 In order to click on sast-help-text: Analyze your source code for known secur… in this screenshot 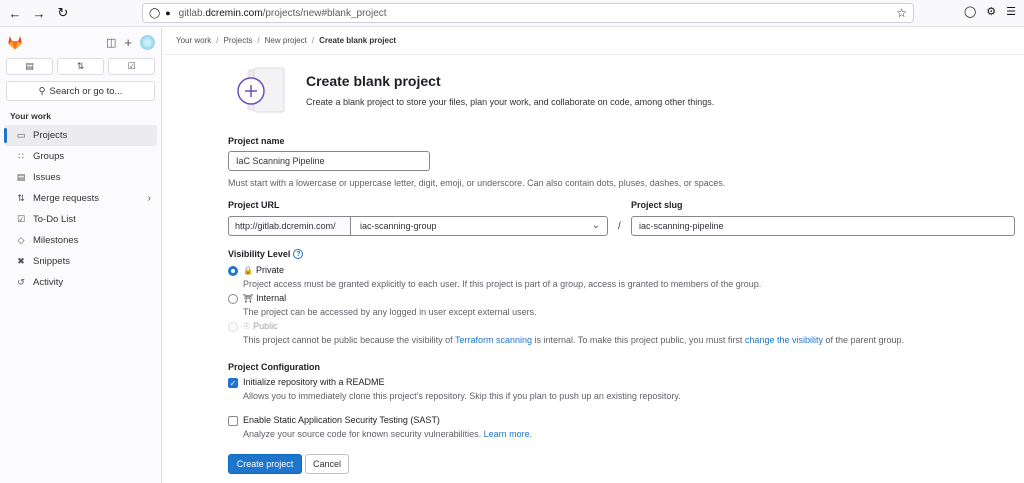, I will do `click(363, 434)`.